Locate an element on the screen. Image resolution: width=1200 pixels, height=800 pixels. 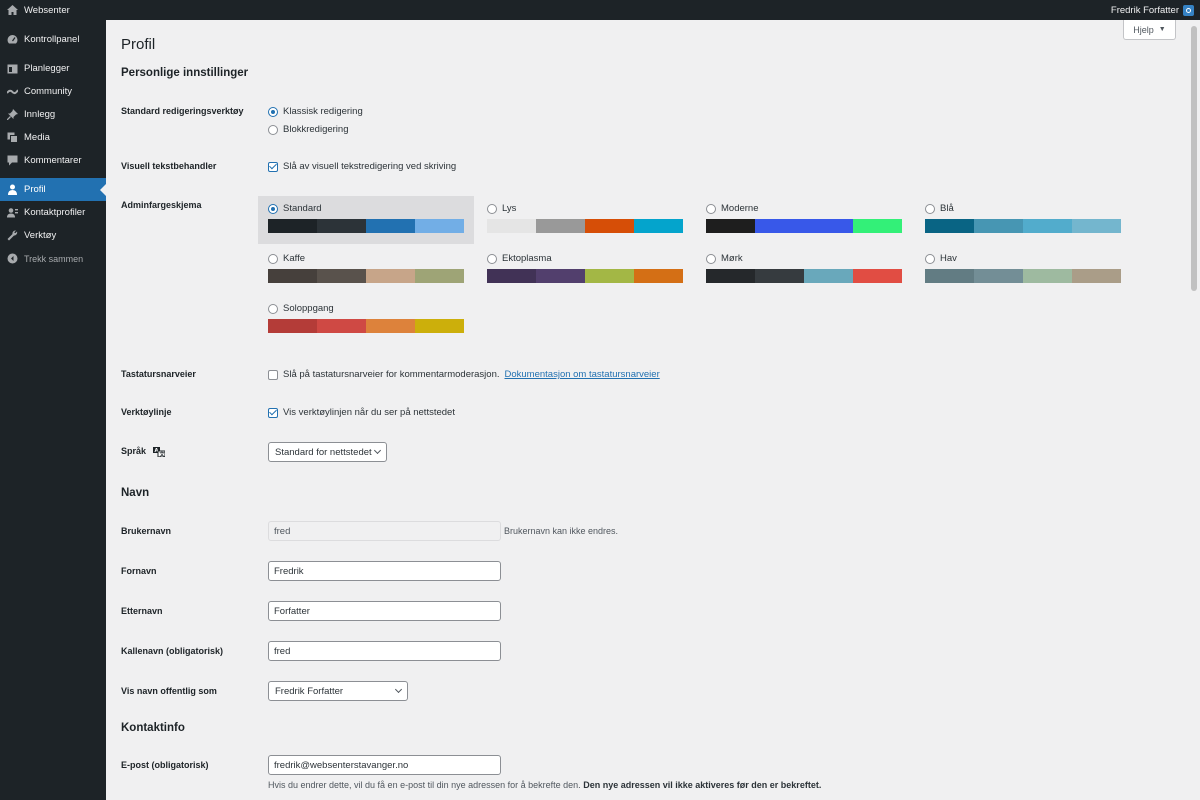
color-scheme-option: Blå is located at coordinates (1023, 220).